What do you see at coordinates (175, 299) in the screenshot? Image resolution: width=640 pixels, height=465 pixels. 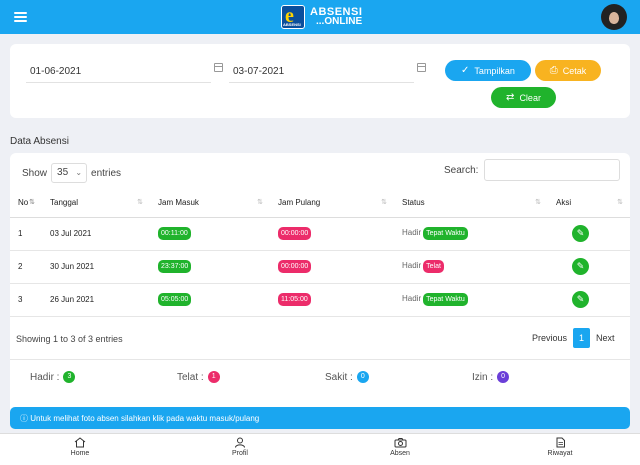 I see `check-in-time: 05:05:00` at bounding box center [175, 299].